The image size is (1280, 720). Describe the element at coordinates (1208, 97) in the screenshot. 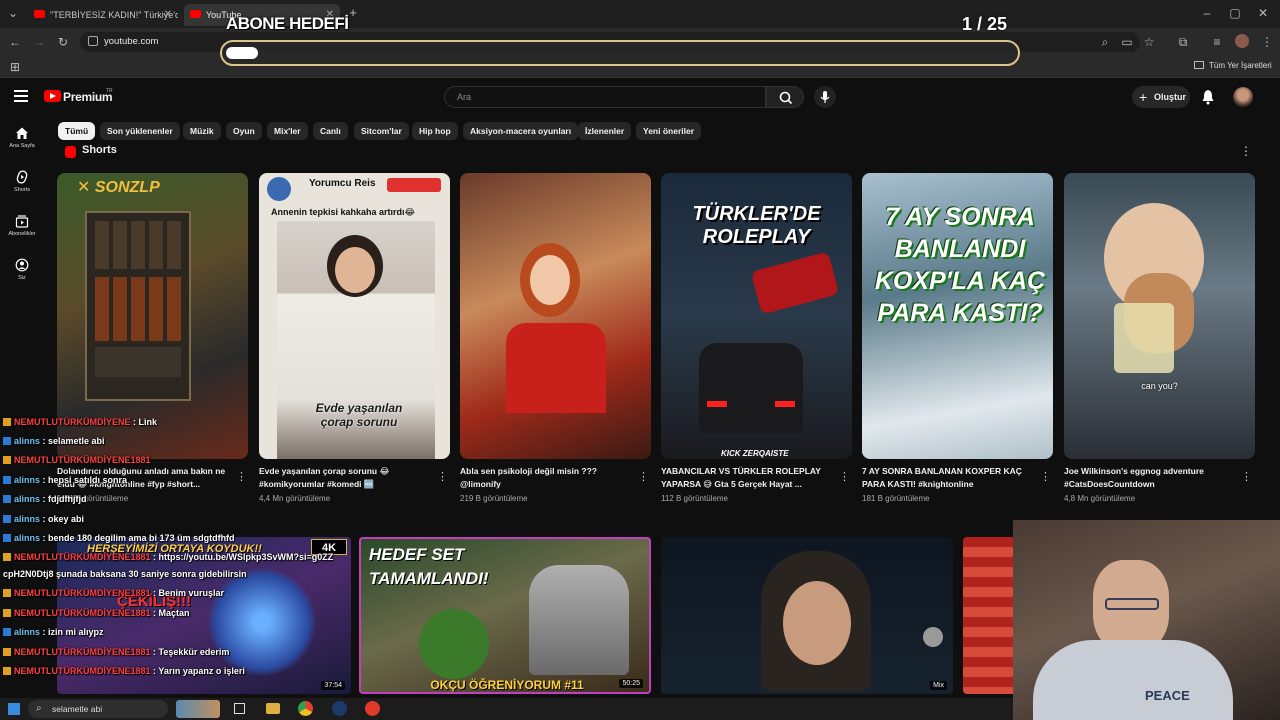

I see `notifications-bell-icon` at that location.